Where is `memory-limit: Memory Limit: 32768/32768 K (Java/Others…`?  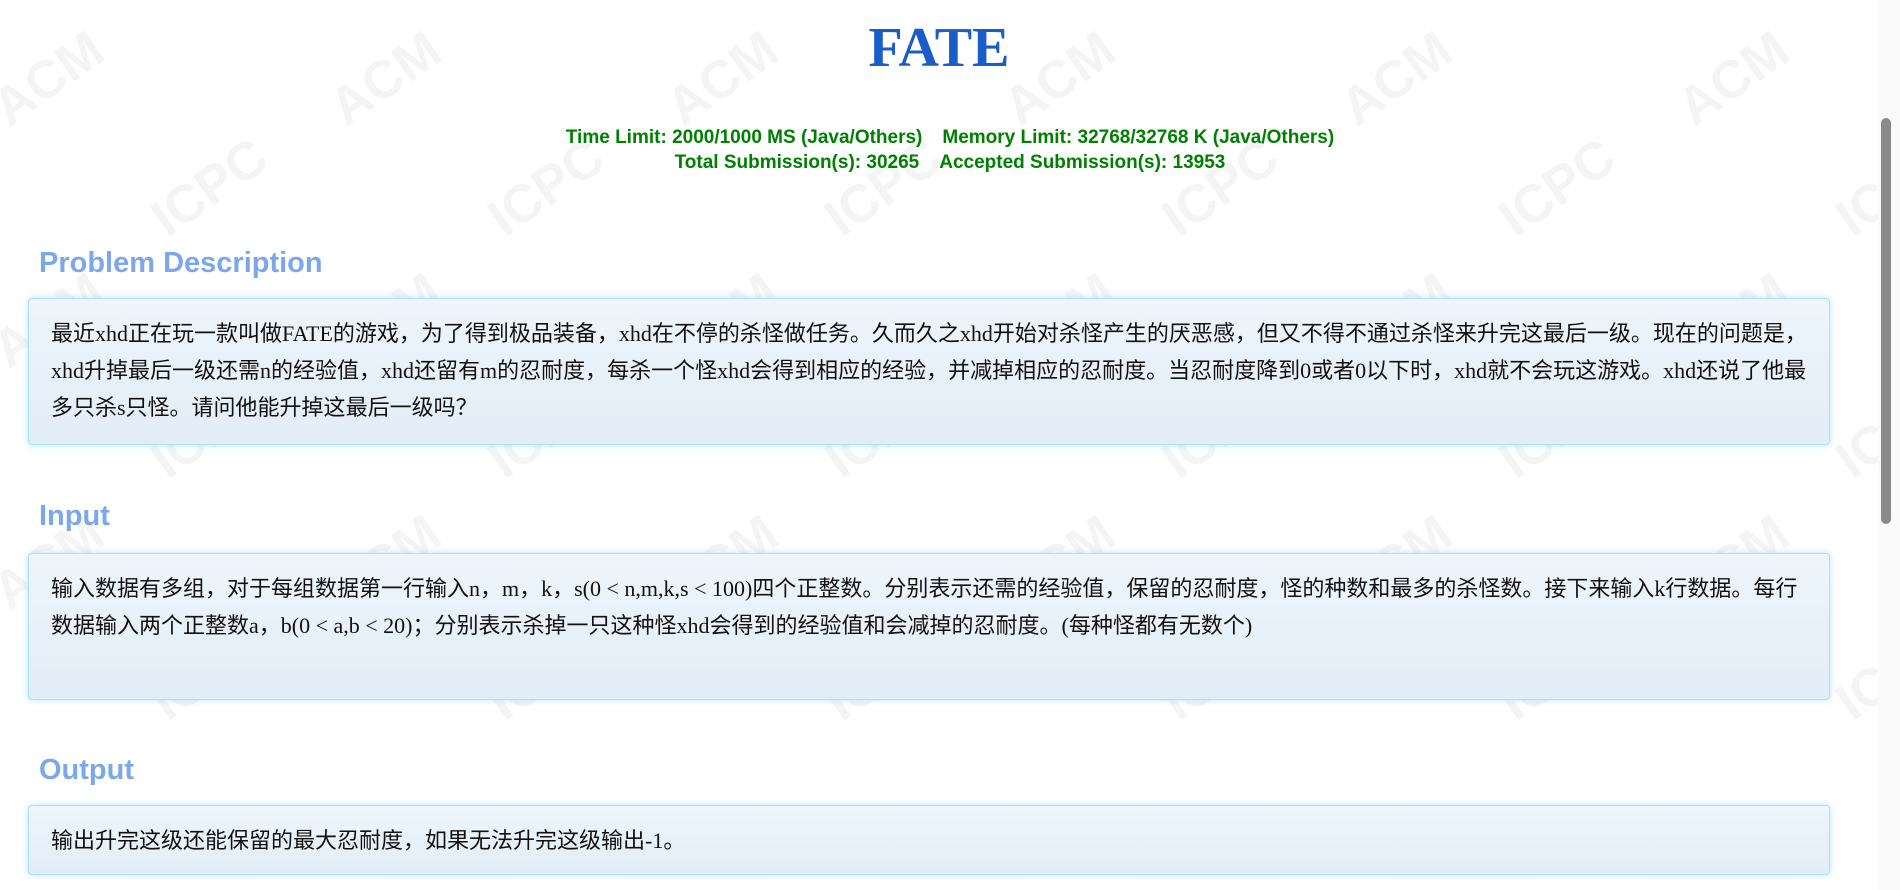
memory-limit: Memory Limit: 32768/32768 K (Java/Others… is located at coordinates (1138, 137).